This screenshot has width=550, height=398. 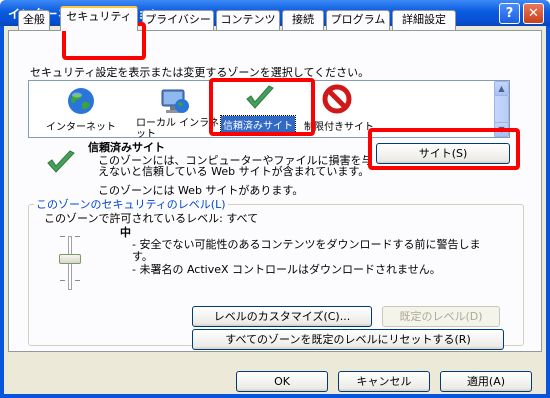 What do you see at coordinates (384, 381) in the screenshot?
I see `cancel-button: キャンセル` at bounding box center [384, 381].